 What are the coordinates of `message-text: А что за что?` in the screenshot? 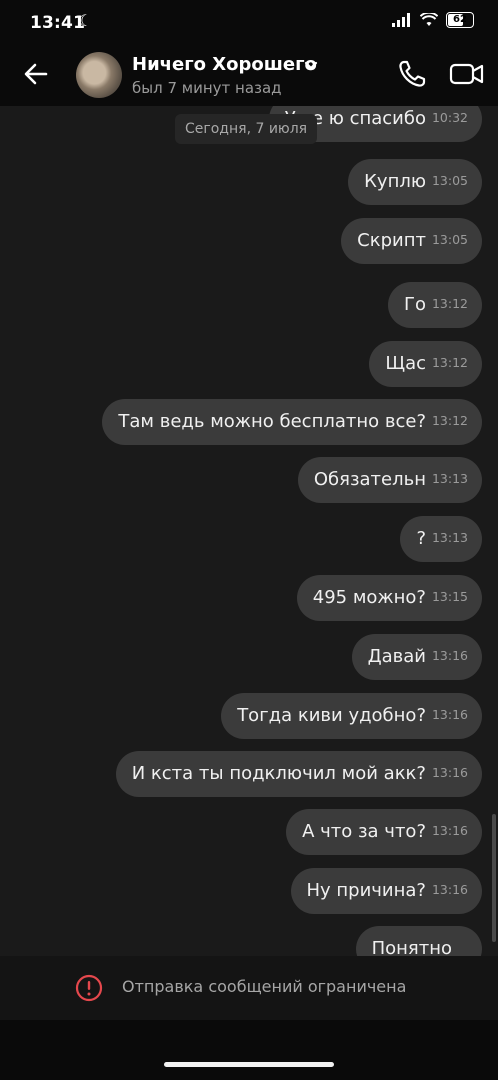 It's located at (364, 831).